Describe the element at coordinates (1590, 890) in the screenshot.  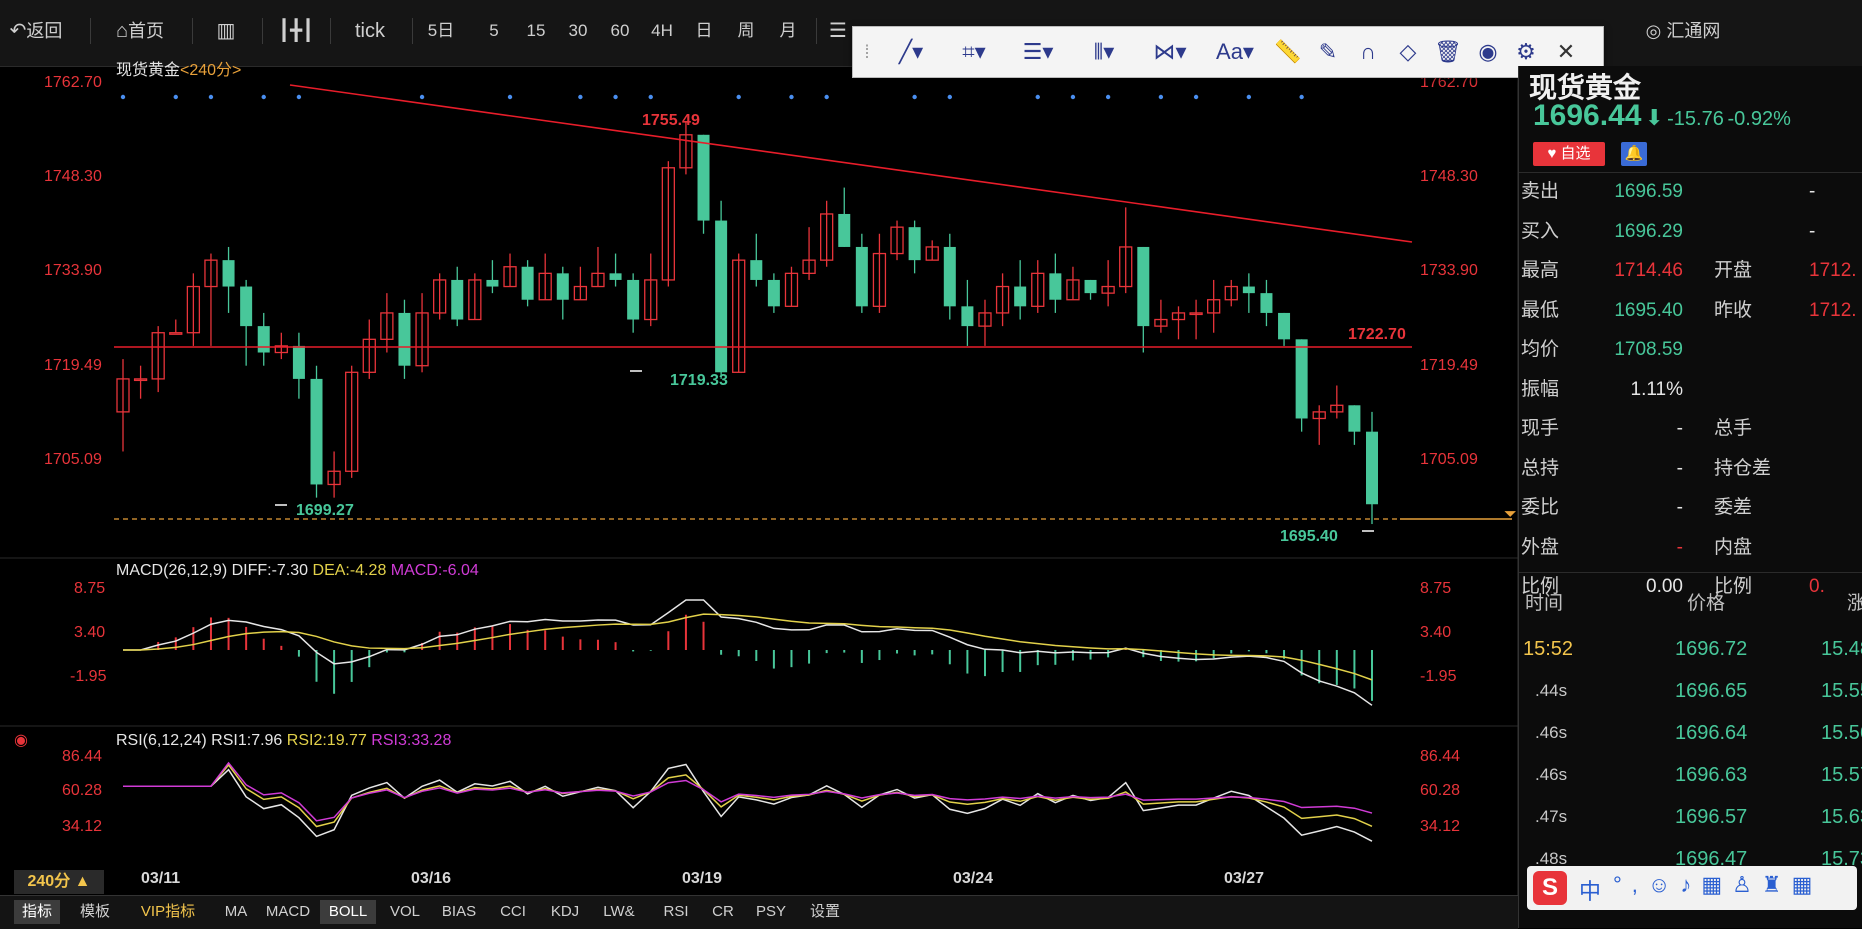
I see `ime-mode: 中` at that location.